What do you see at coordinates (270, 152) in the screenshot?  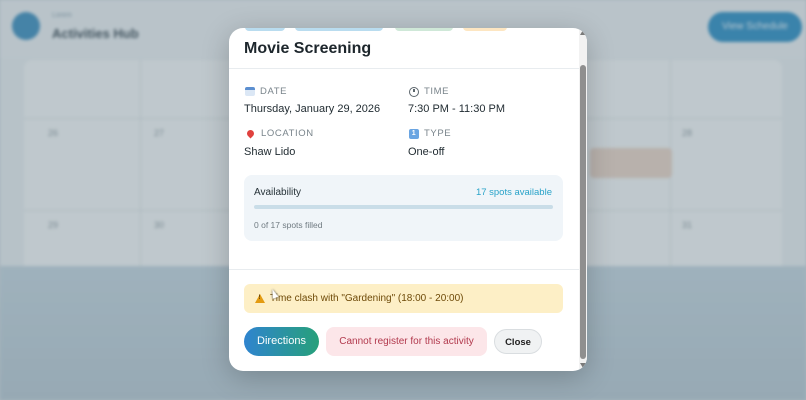 I see `location-value: Shaw Lido` at bounding box center [270, 152].